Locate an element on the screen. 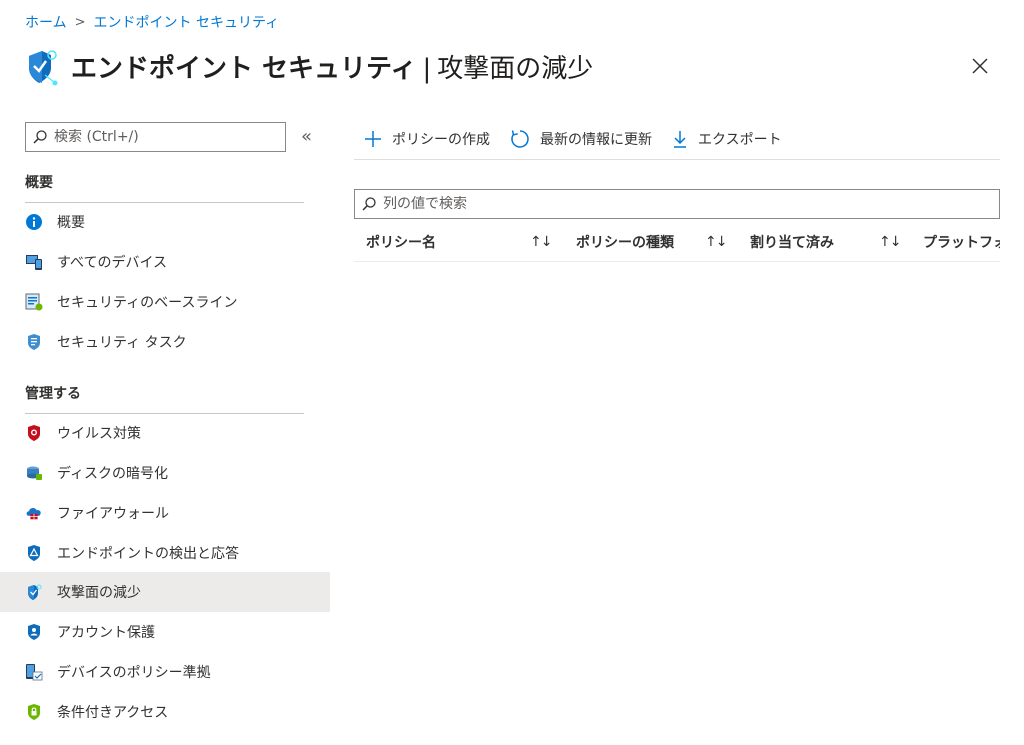 The image size is (1024, 745). create-policy-label: ポリシーの作成 is located at coordinates (441, 139).